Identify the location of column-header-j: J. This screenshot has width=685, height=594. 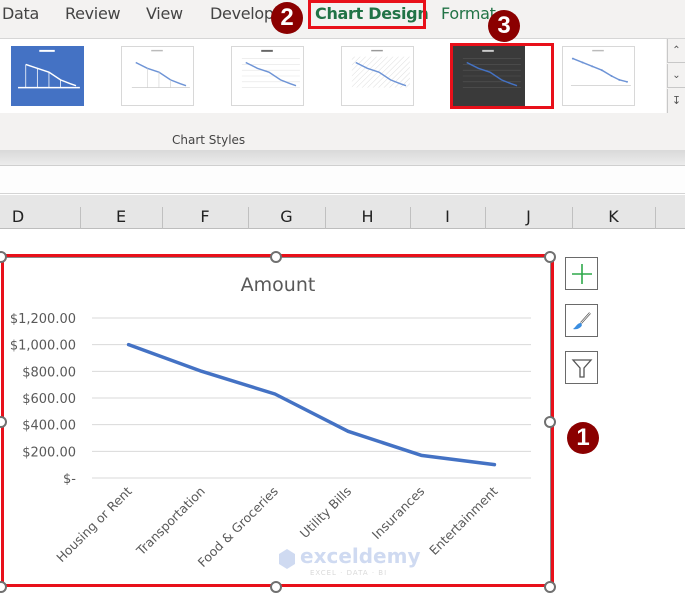
(528, 212).